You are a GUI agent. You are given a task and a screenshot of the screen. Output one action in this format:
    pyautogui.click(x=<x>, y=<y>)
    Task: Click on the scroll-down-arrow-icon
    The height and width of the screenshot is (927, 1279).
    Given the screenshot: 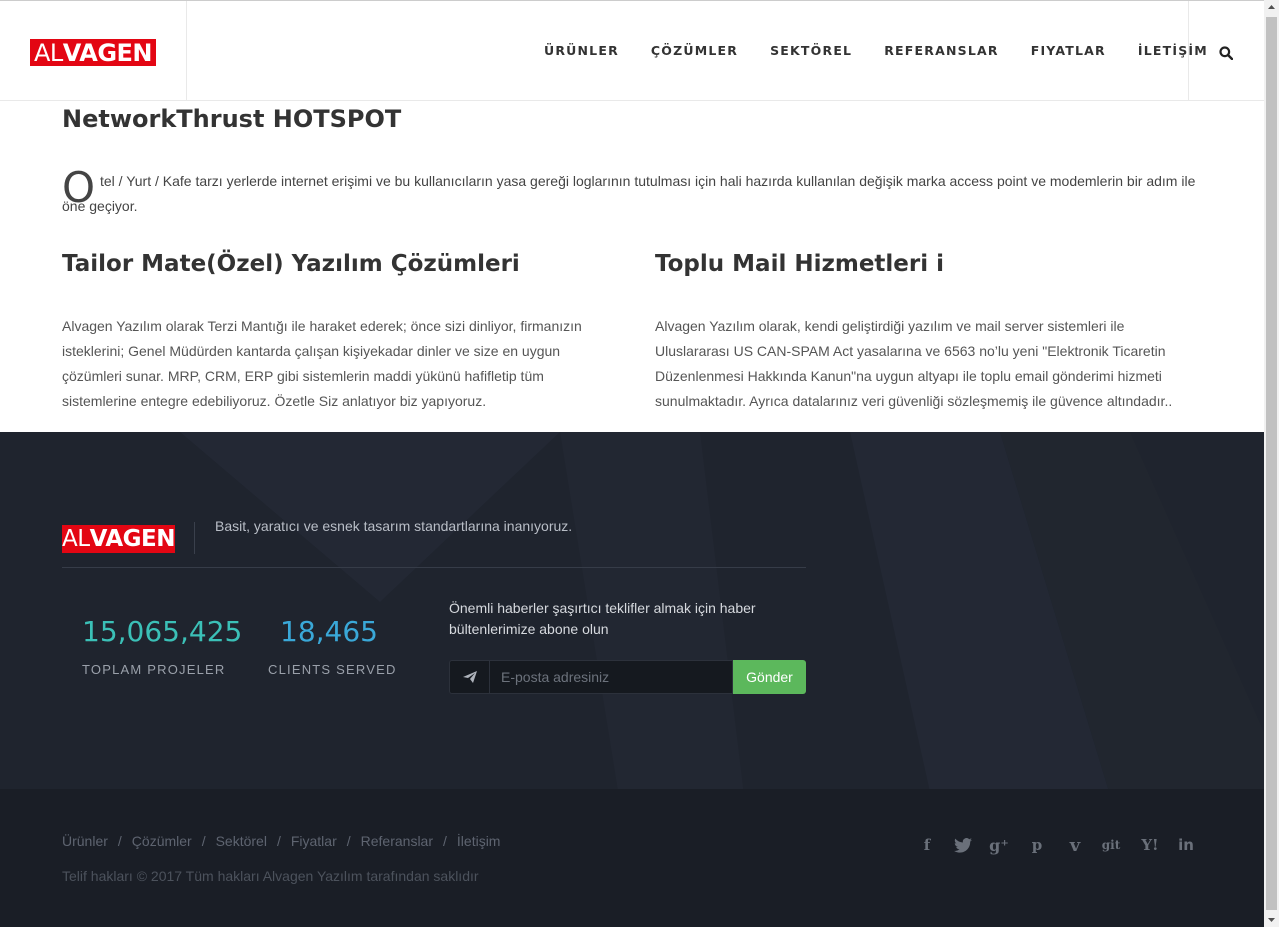 What is the action you would take?
    pyautogui.click(x=1271, y=919)
    